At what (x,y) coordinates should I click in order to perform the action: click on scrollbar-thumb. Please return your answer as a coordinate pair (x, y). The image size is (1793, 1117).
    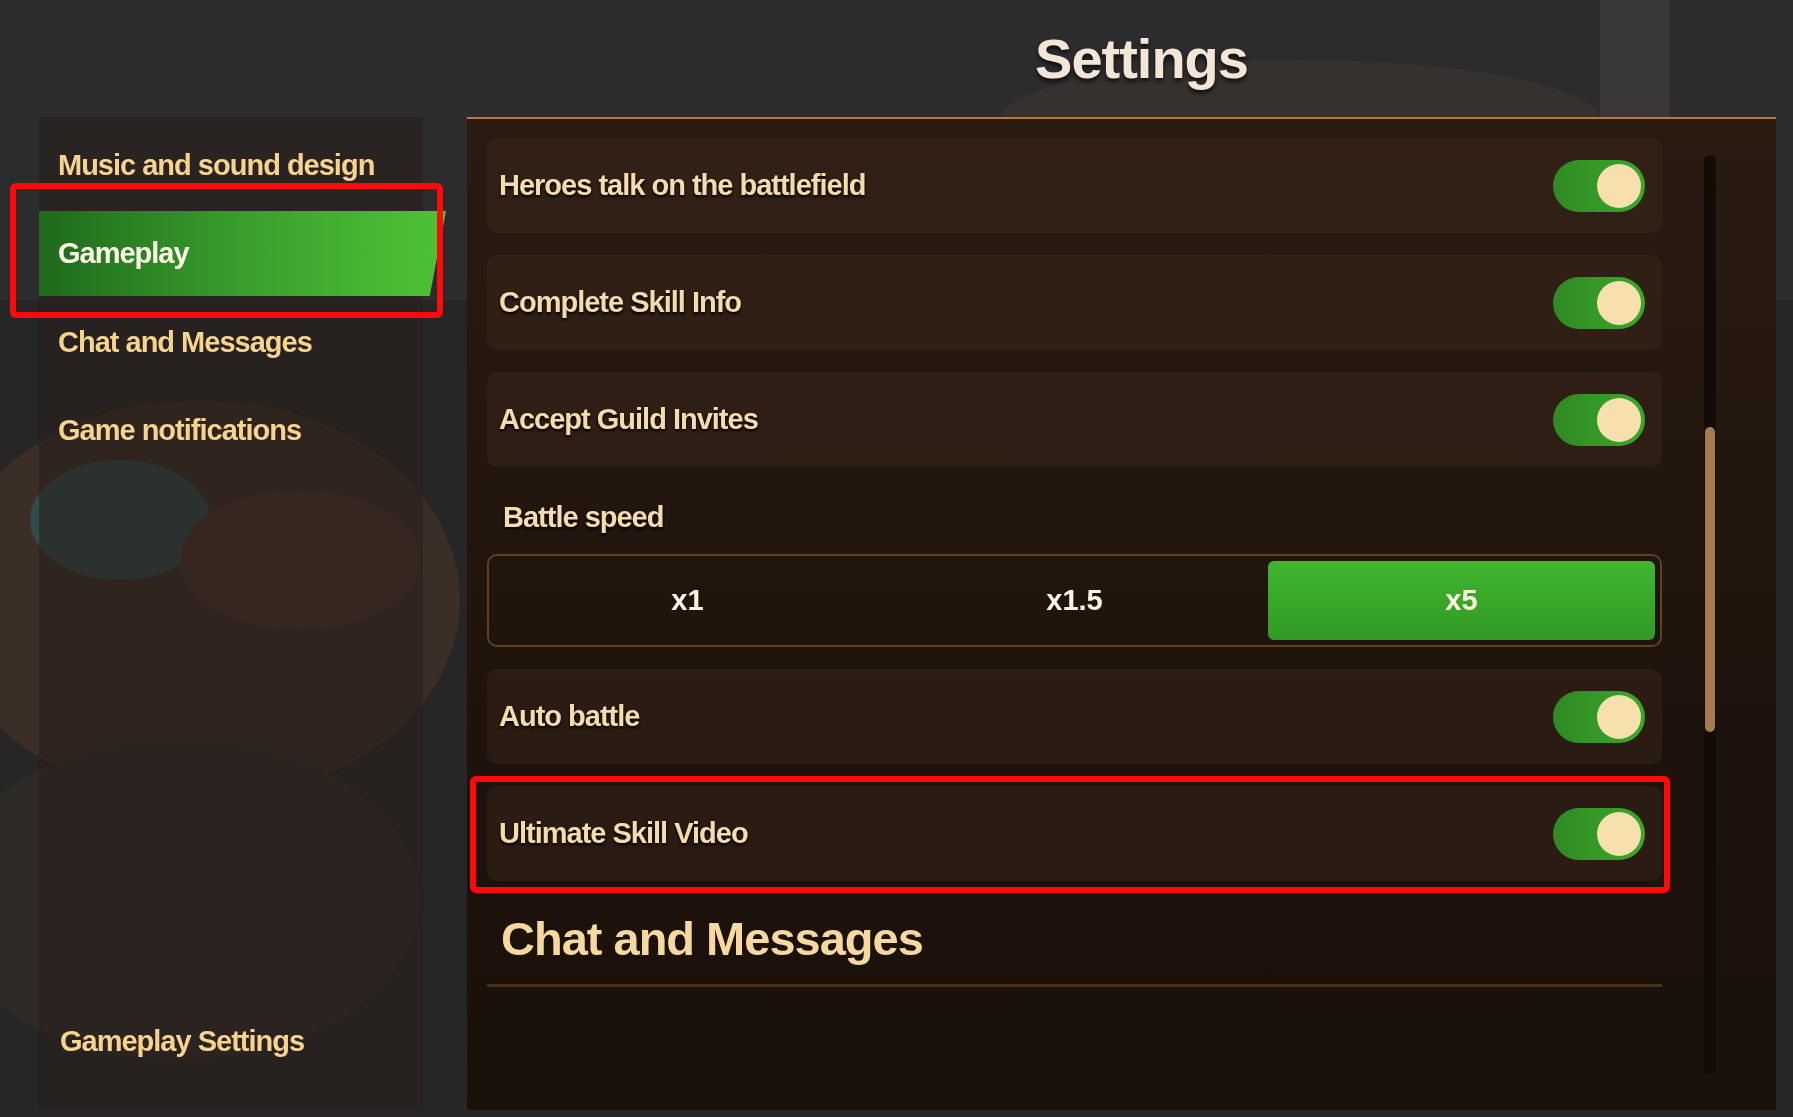
    Looking at the image, I should click on (1710, 579).